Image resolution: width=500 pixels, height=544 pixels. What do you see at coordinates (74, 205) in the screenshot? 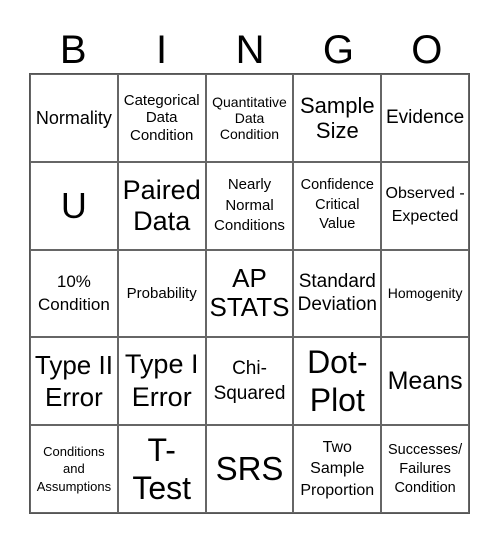
I see `bingo-cell: U` at bounding box center [74, 205].